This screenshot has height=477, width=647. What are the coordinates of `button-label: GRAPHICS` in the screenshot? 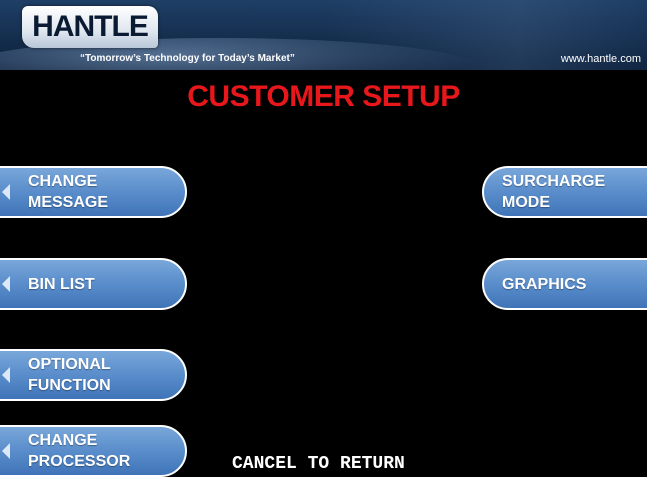 It's located at (544, 284).